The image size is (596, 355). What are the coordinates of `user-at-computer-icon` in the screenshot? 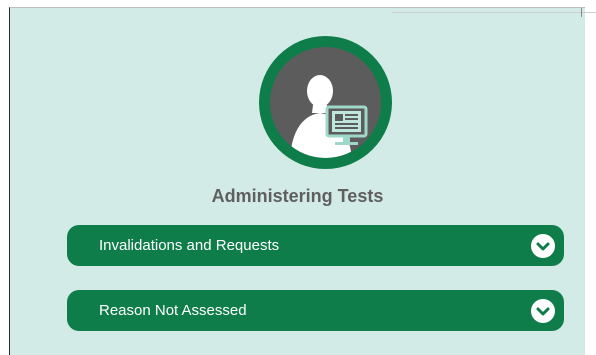 It's located at (325, 102).